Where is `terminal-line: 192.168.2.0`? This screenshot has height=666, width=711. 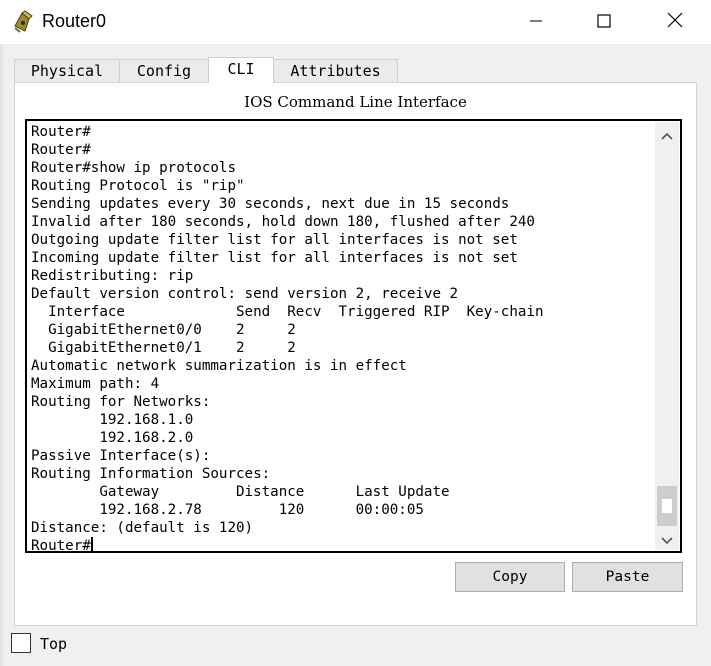
terminal-line: 192.168.2.0 is located at coordinates (146, 438).